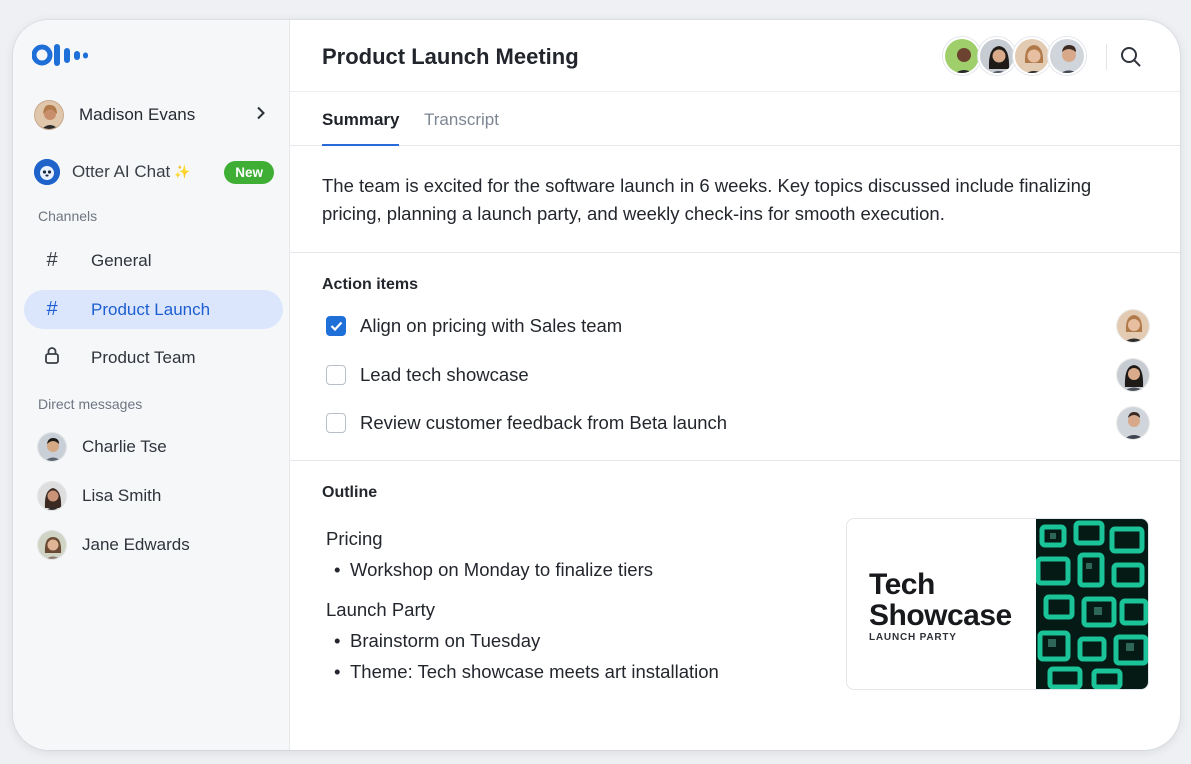  What do you see at coordinates (68, 216) in the screenshot?
I see `channels-section-label: Channels` at bounding box center [68, 216].